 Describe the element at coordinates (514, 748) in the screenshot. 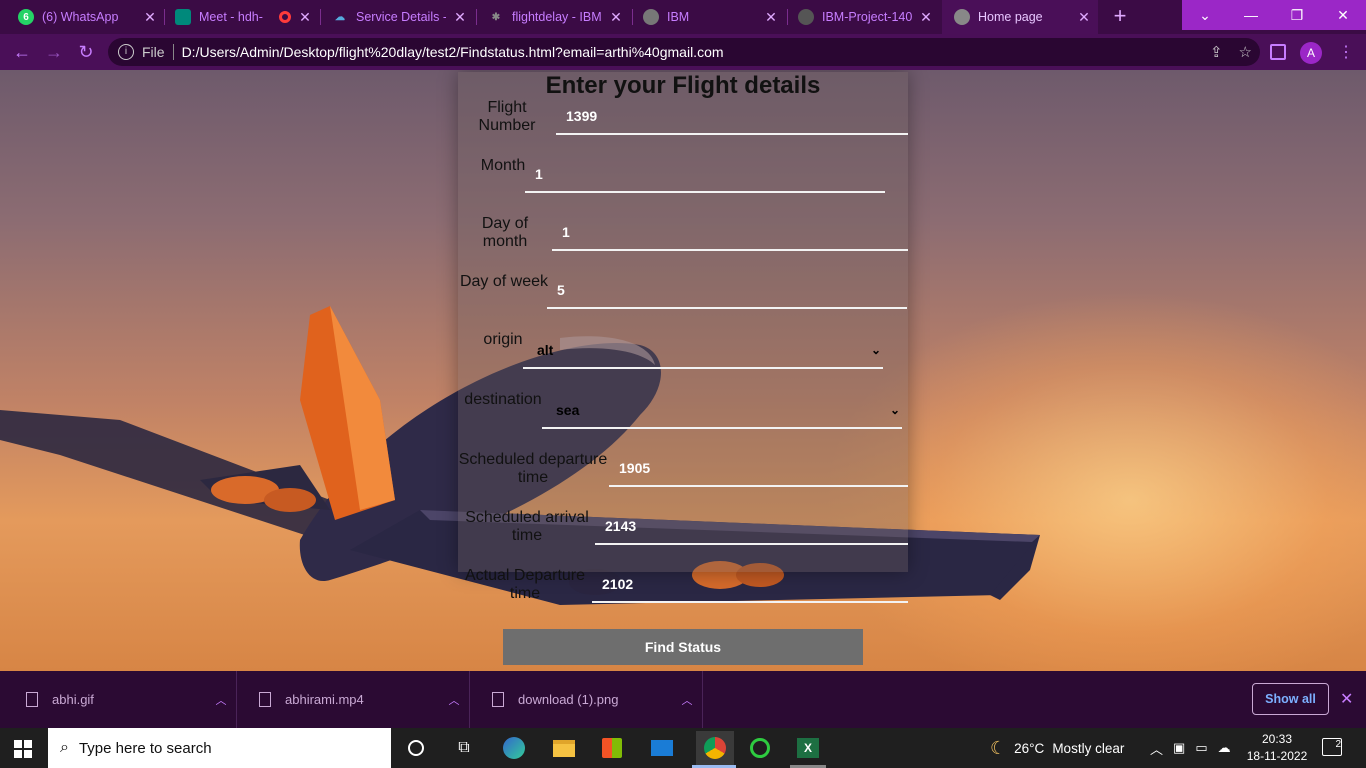

I see `edge-icon` at that location.